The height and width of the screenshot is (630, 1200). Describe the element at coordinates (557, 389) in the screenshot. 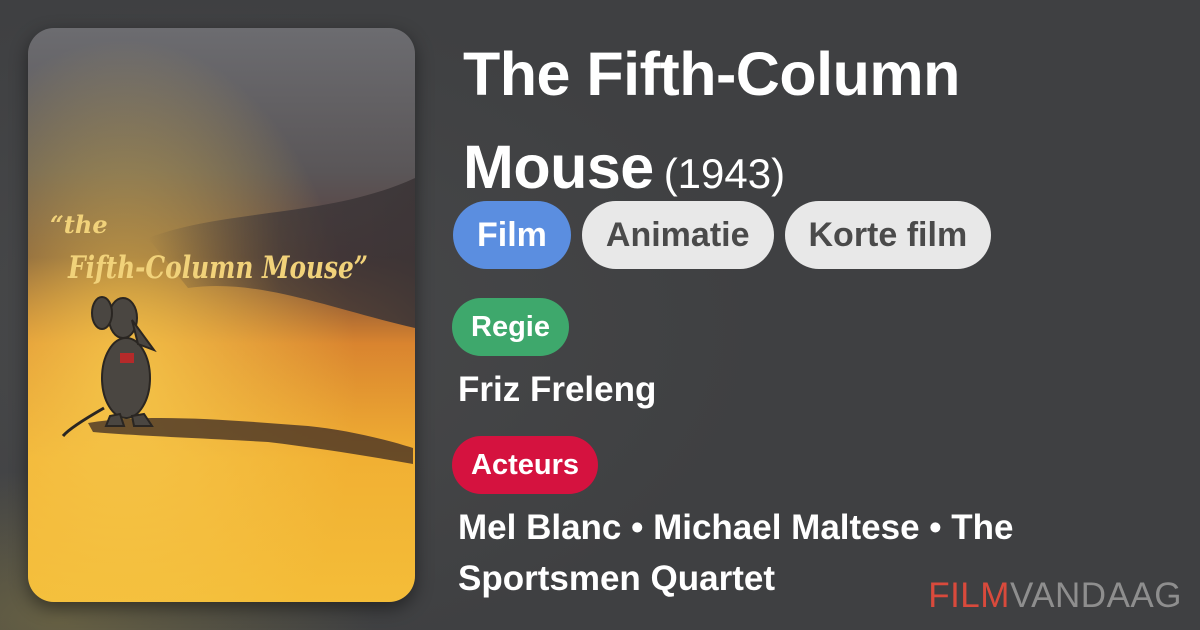

I see `director-names: Friz Freleng` at that location.